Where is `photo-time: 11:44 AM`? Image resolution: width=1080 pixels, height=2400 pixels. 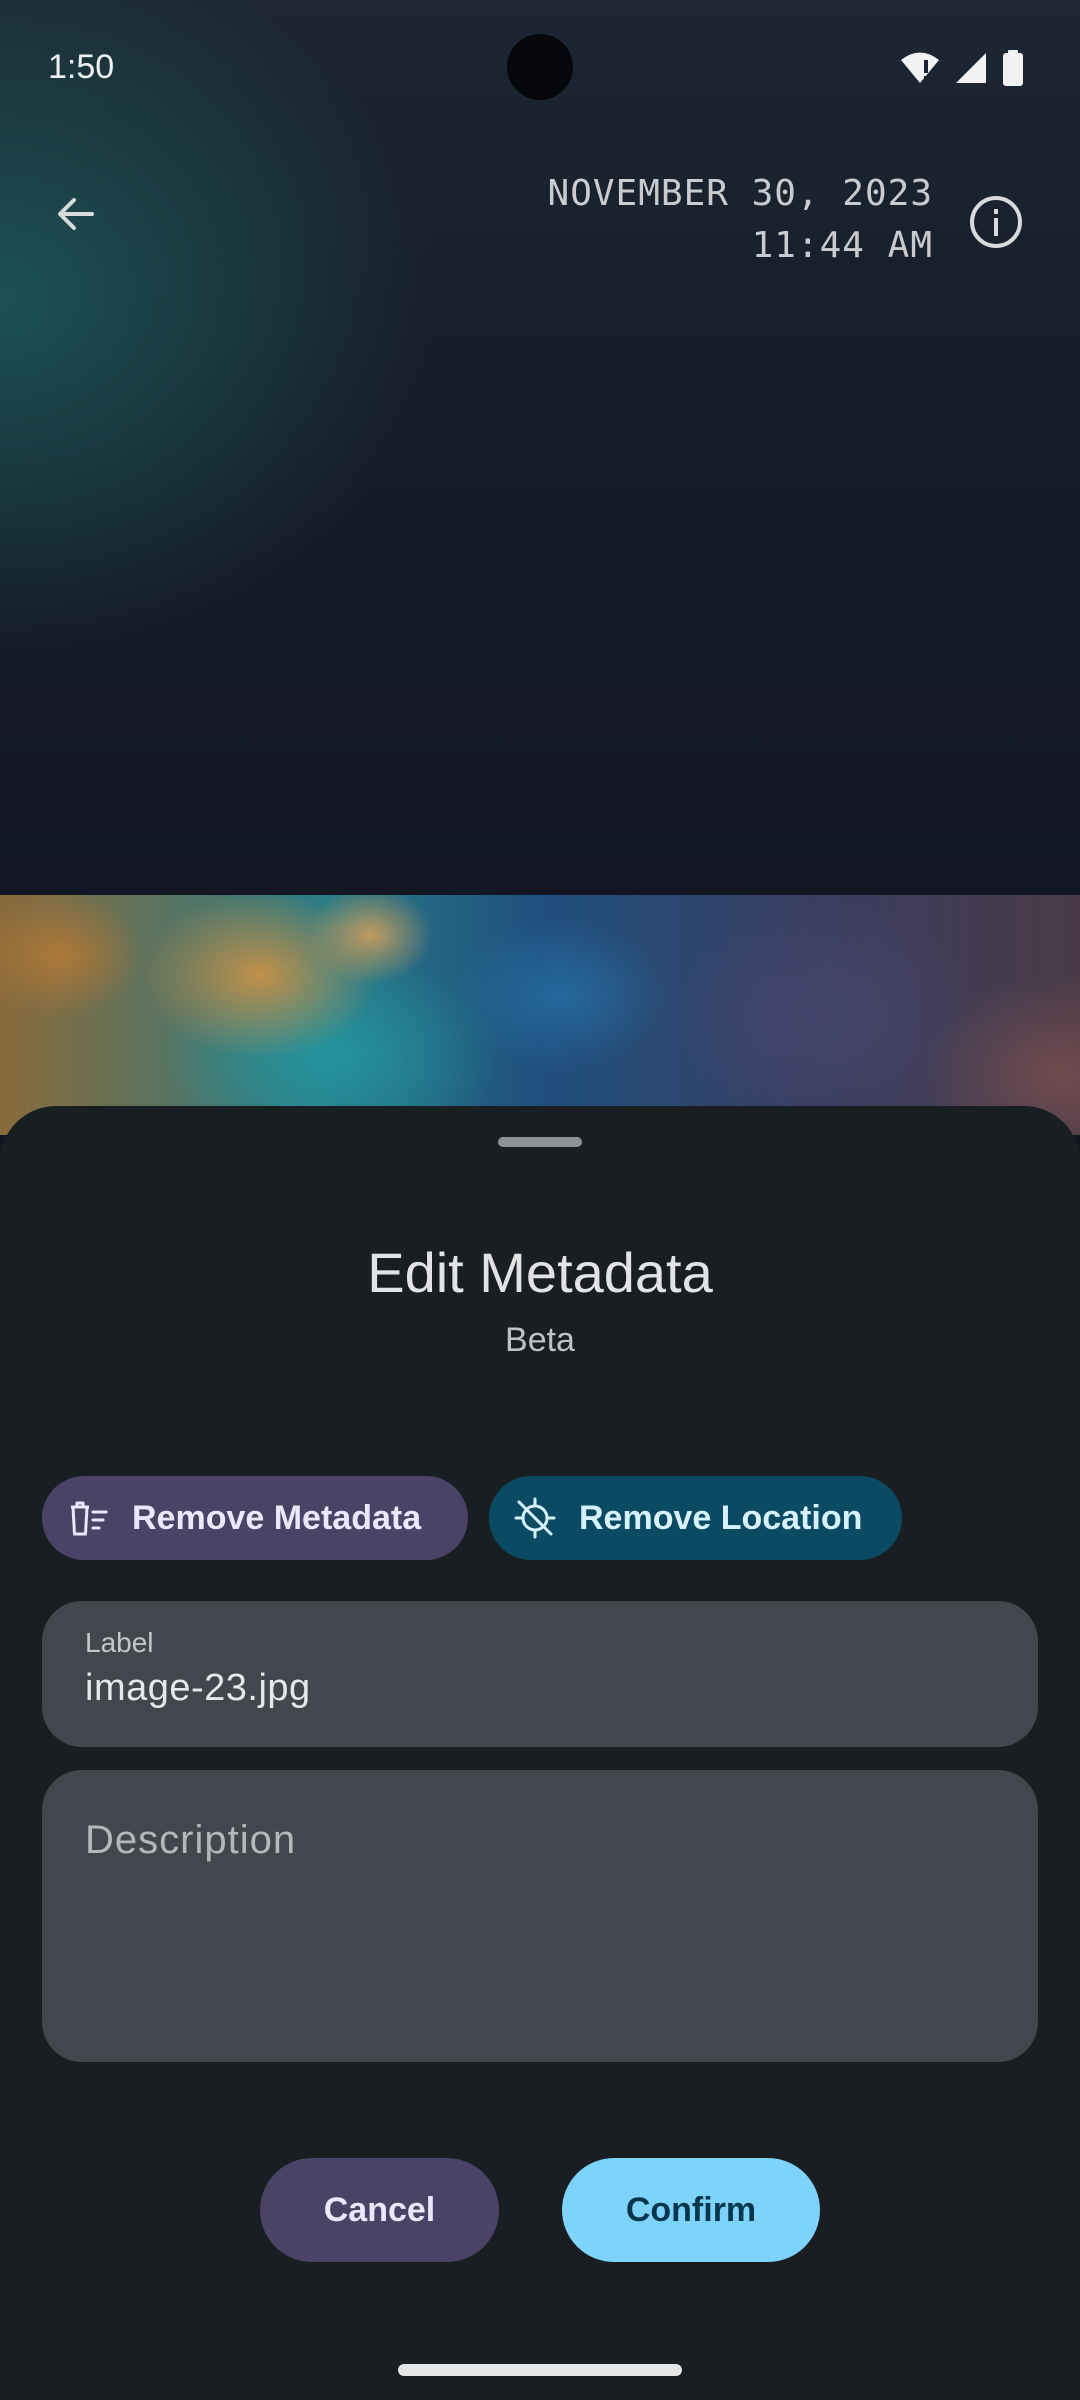
photo-time: 11:44 AM is located at coordinates (842, 245).